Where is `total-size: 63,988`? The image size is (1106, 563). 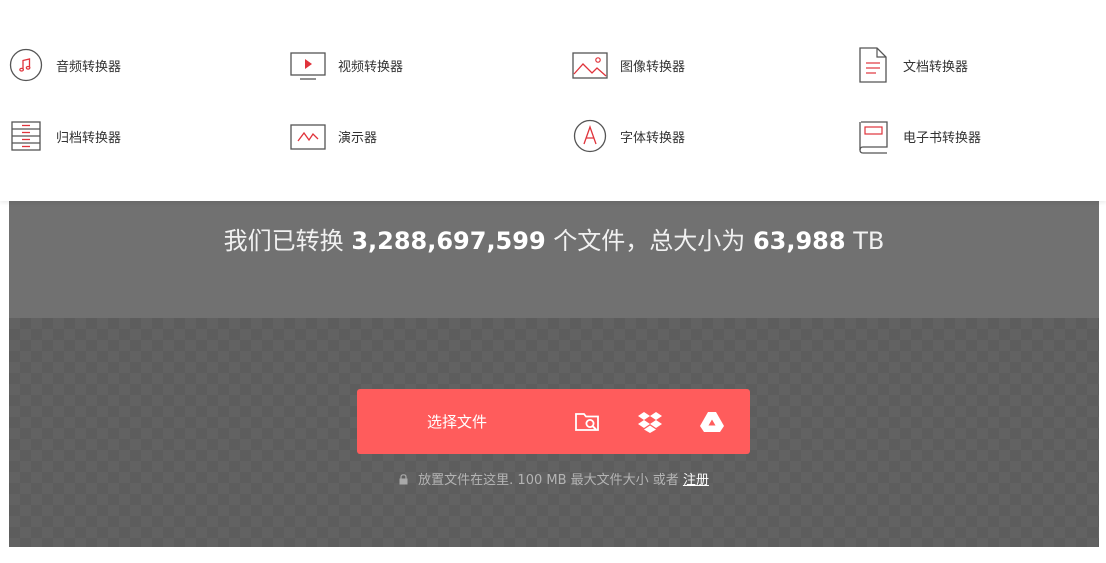 total-size: 63,988 is located at coordinates (799, 241).